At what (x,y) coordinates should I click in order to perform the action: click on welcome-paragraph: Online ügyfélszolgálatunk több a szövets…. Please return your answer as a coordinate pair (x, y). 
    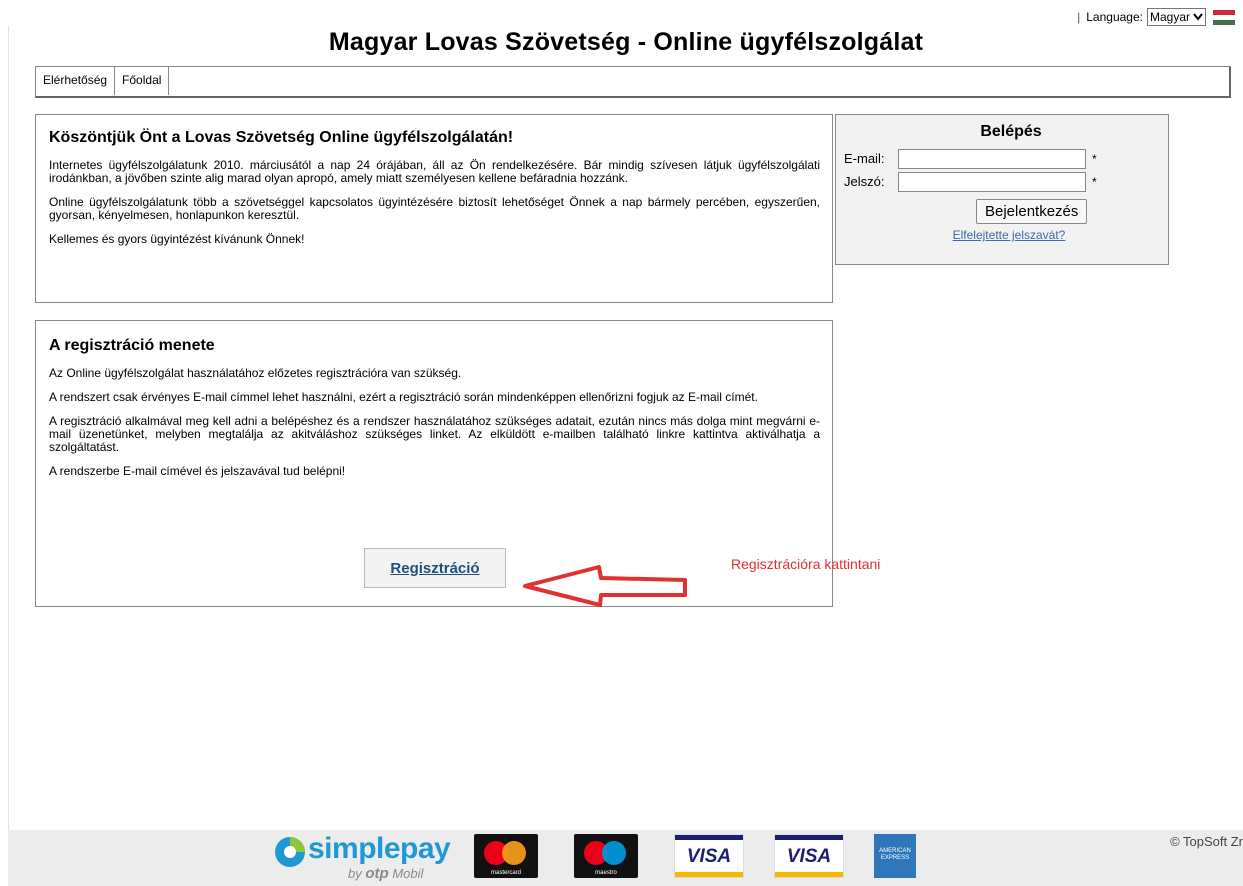
    Looking at the image, I should click on (434, 208).